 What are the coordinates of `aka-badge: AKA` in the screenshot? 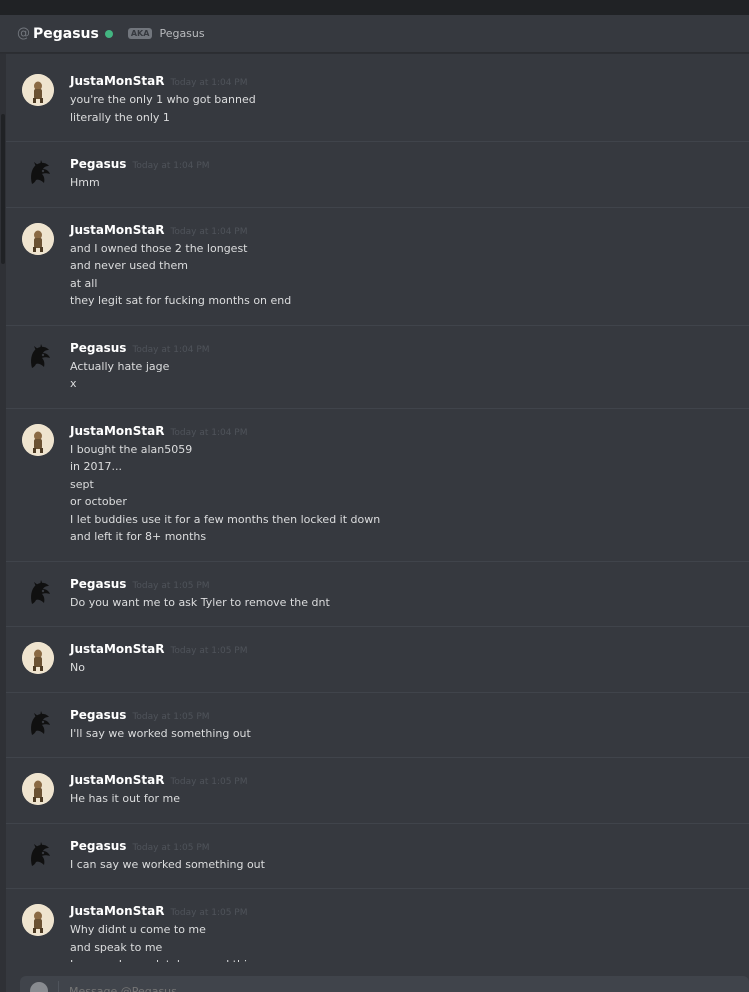 It's located at (140, 33).